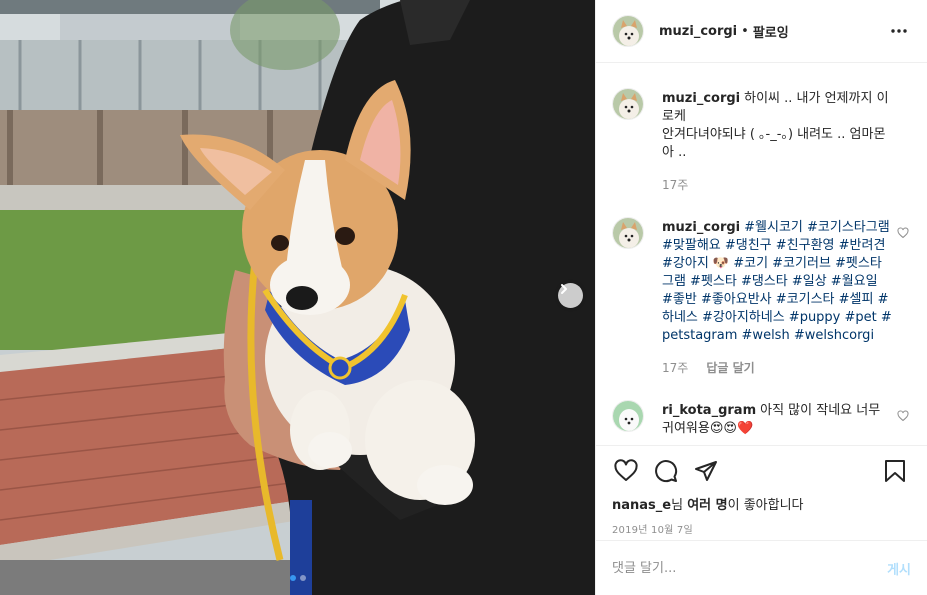  Describe the element at coordinates (302, 578) in the screenshot. I see `carousel-dot` at that location.